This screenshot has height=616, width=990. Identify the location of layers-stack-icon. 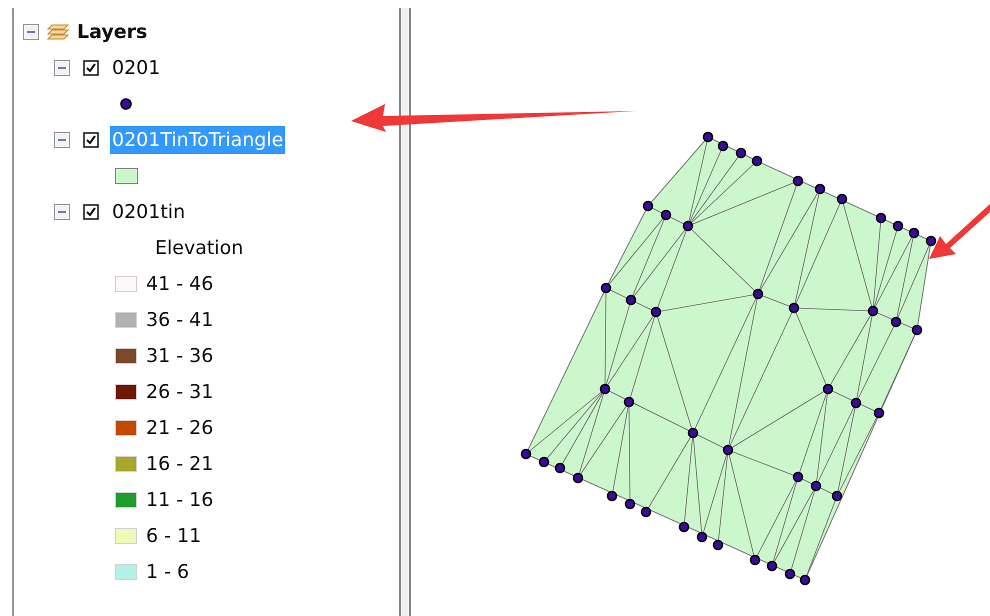
(58, 32).